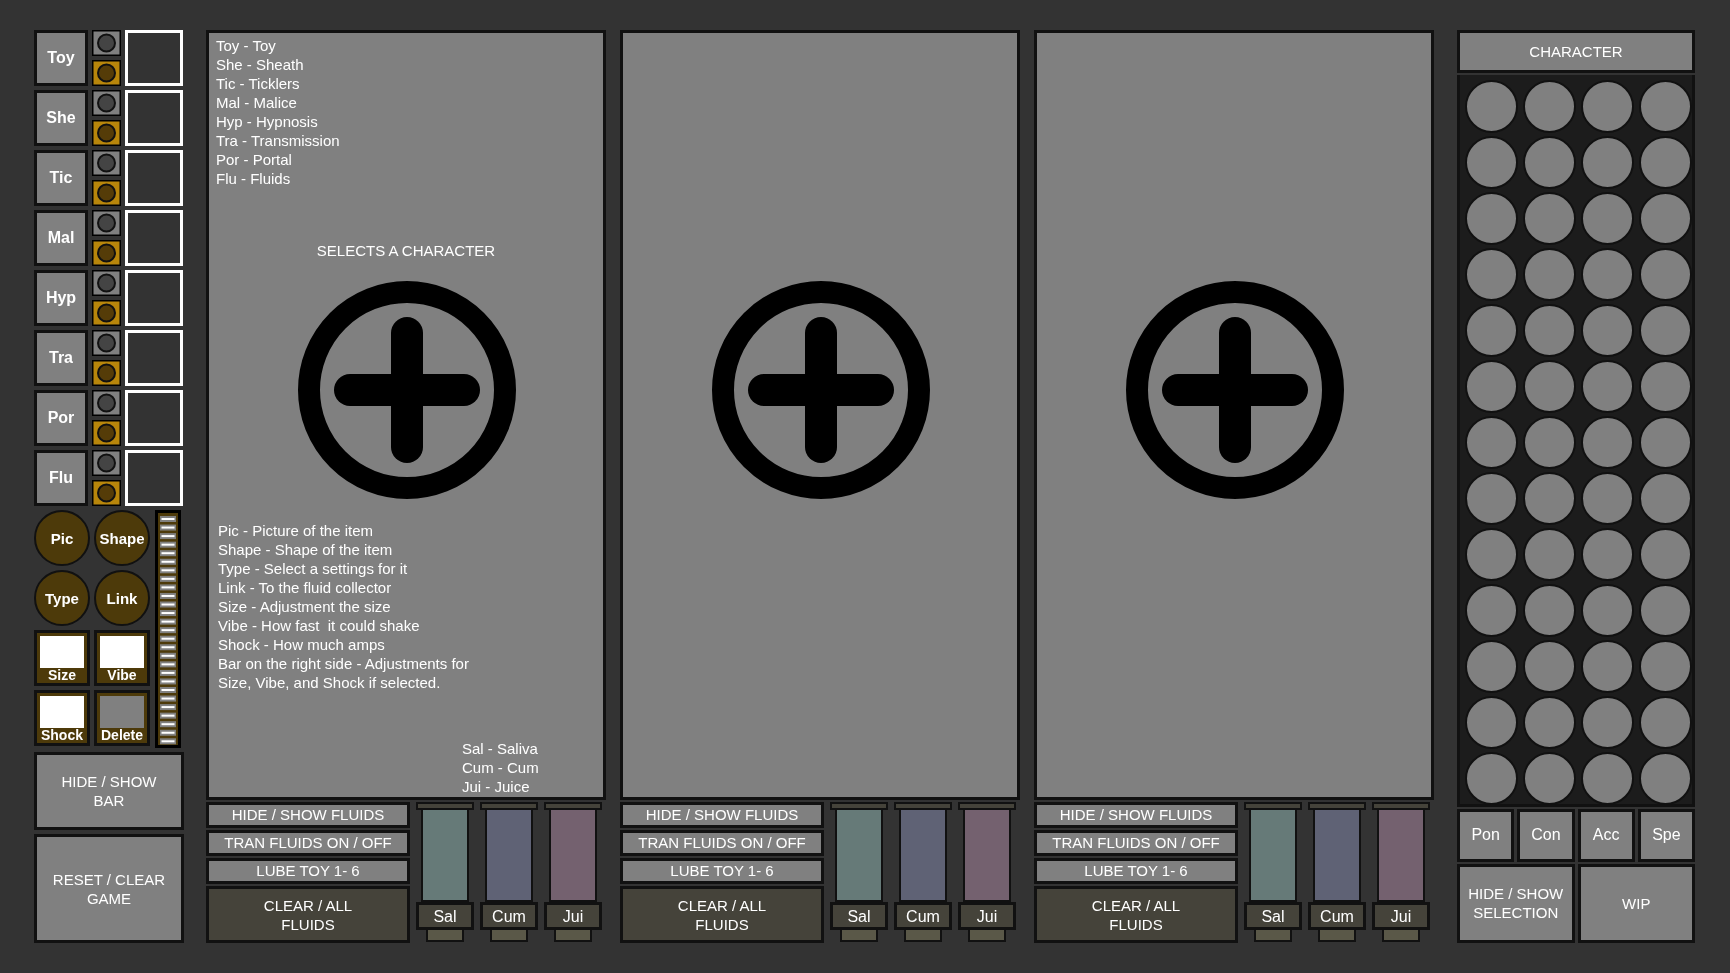 This screenshot has height=973, width=1730. Describe the element at coordinates (122, 658) in the screenshot. I see `option-toggle: Vibe` at that location.